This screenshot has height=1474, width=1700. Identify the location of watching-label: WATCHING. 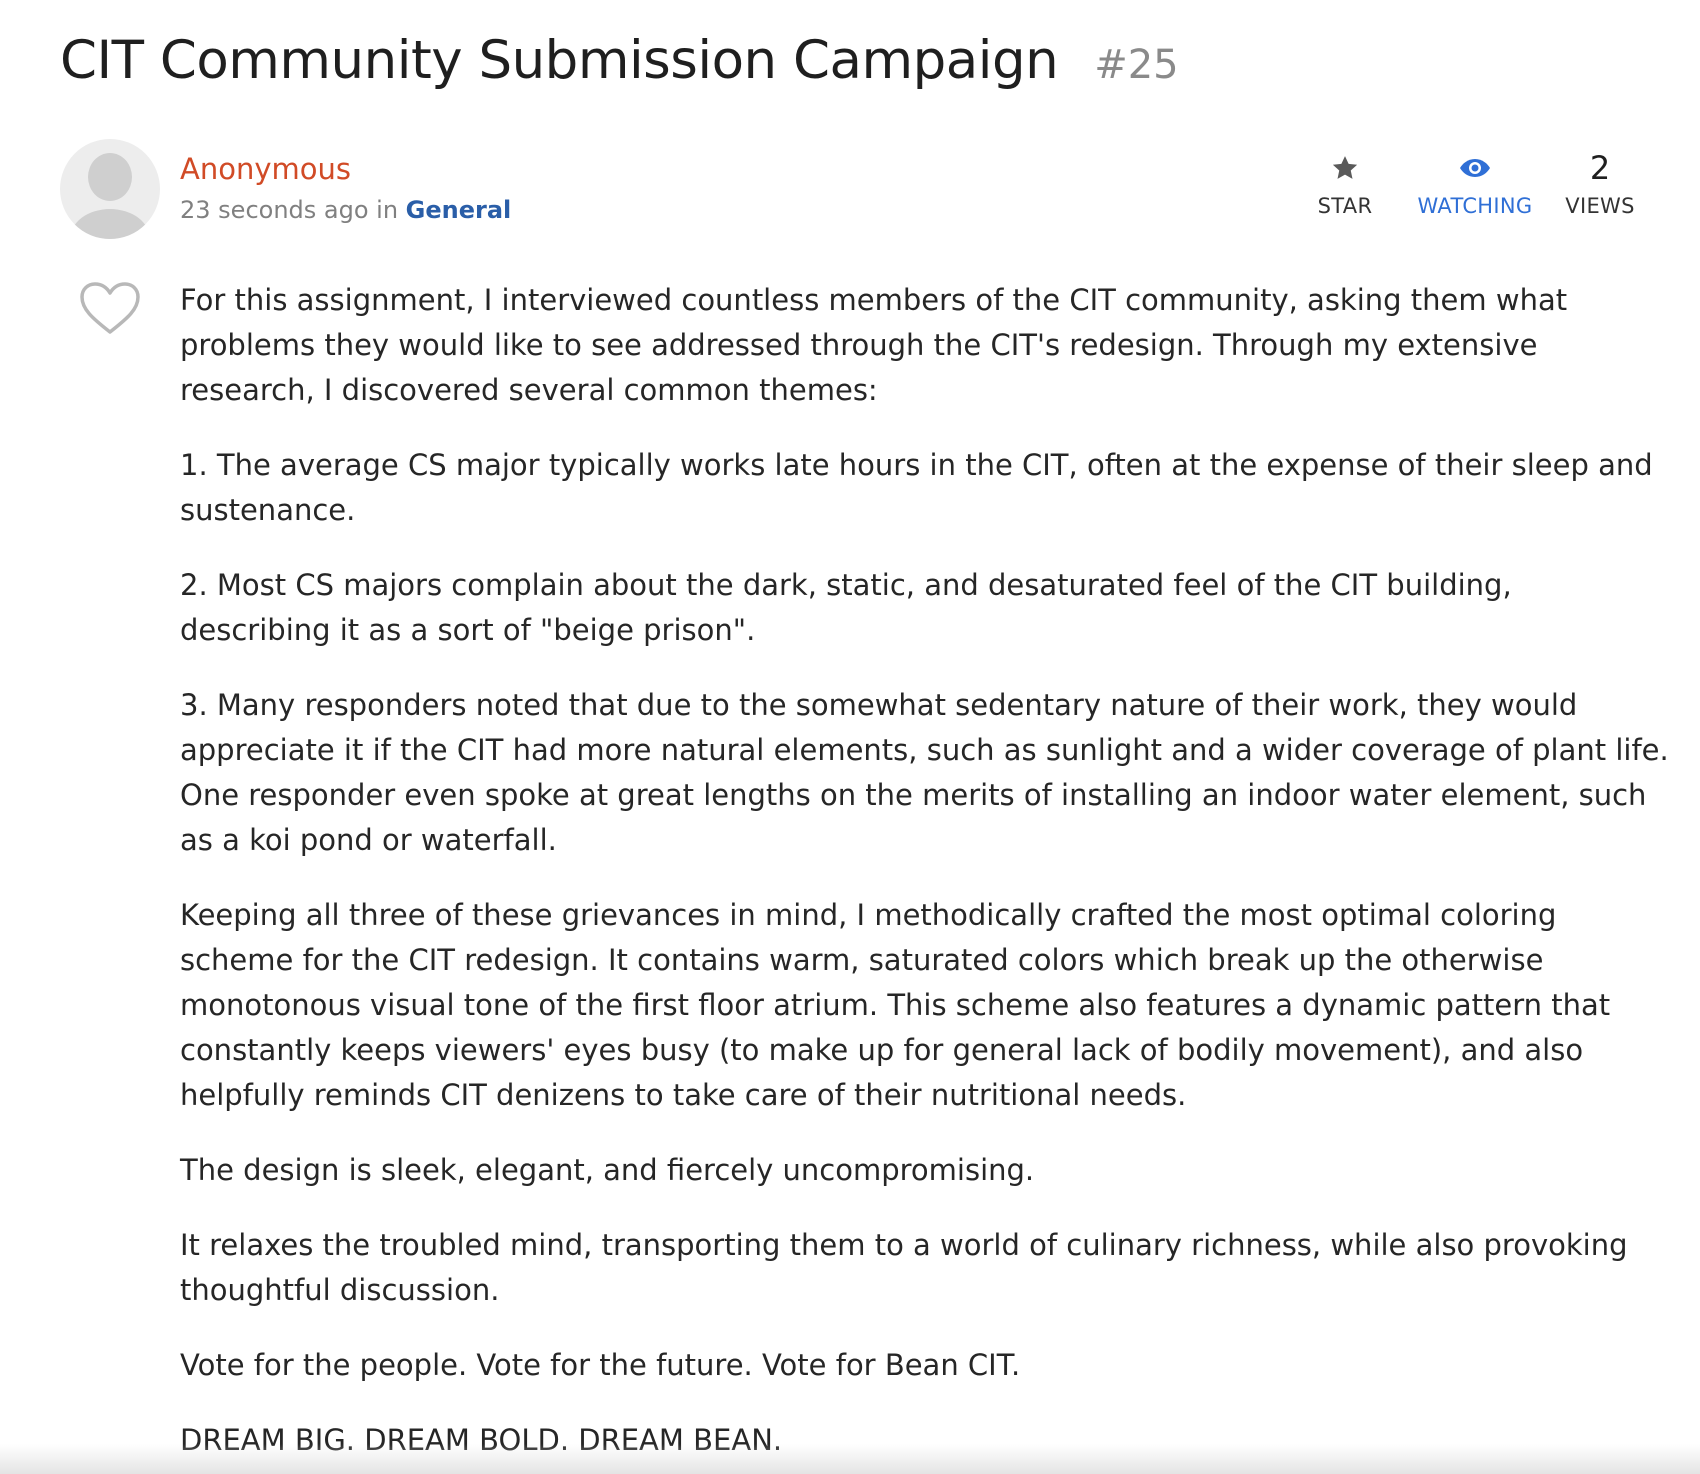
(1475, 206).